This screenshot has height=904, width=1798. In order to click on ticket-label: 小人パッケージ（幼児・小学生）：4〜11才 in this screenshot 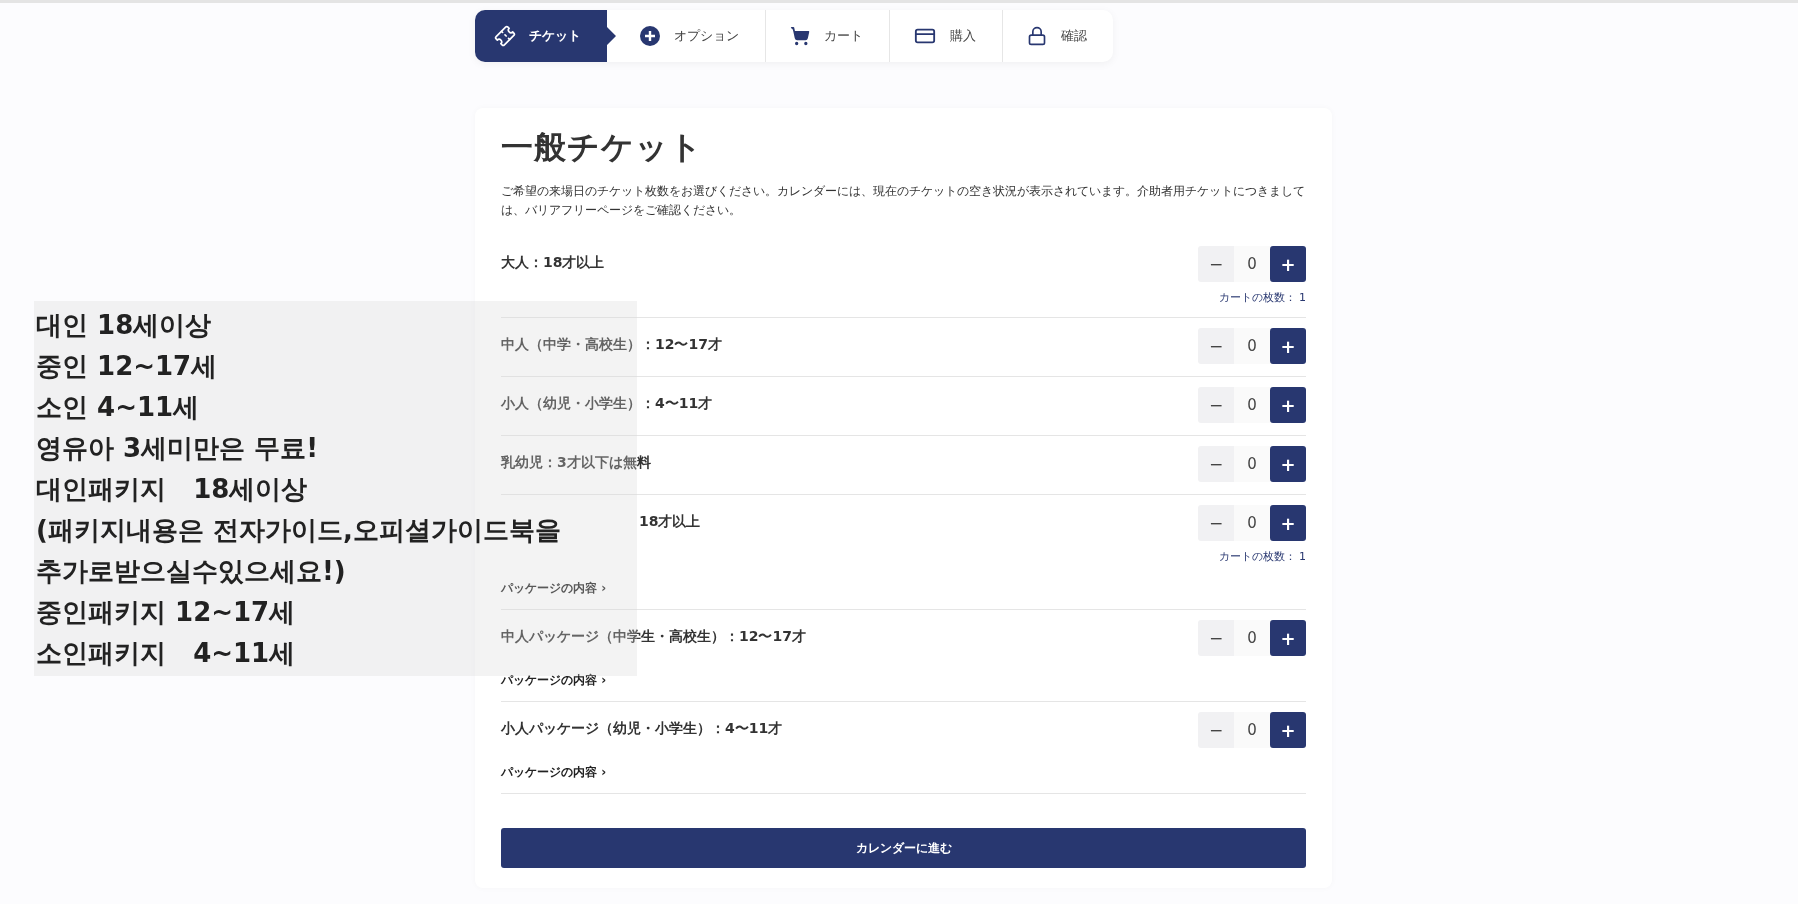, I will do `click(642, 728)`.